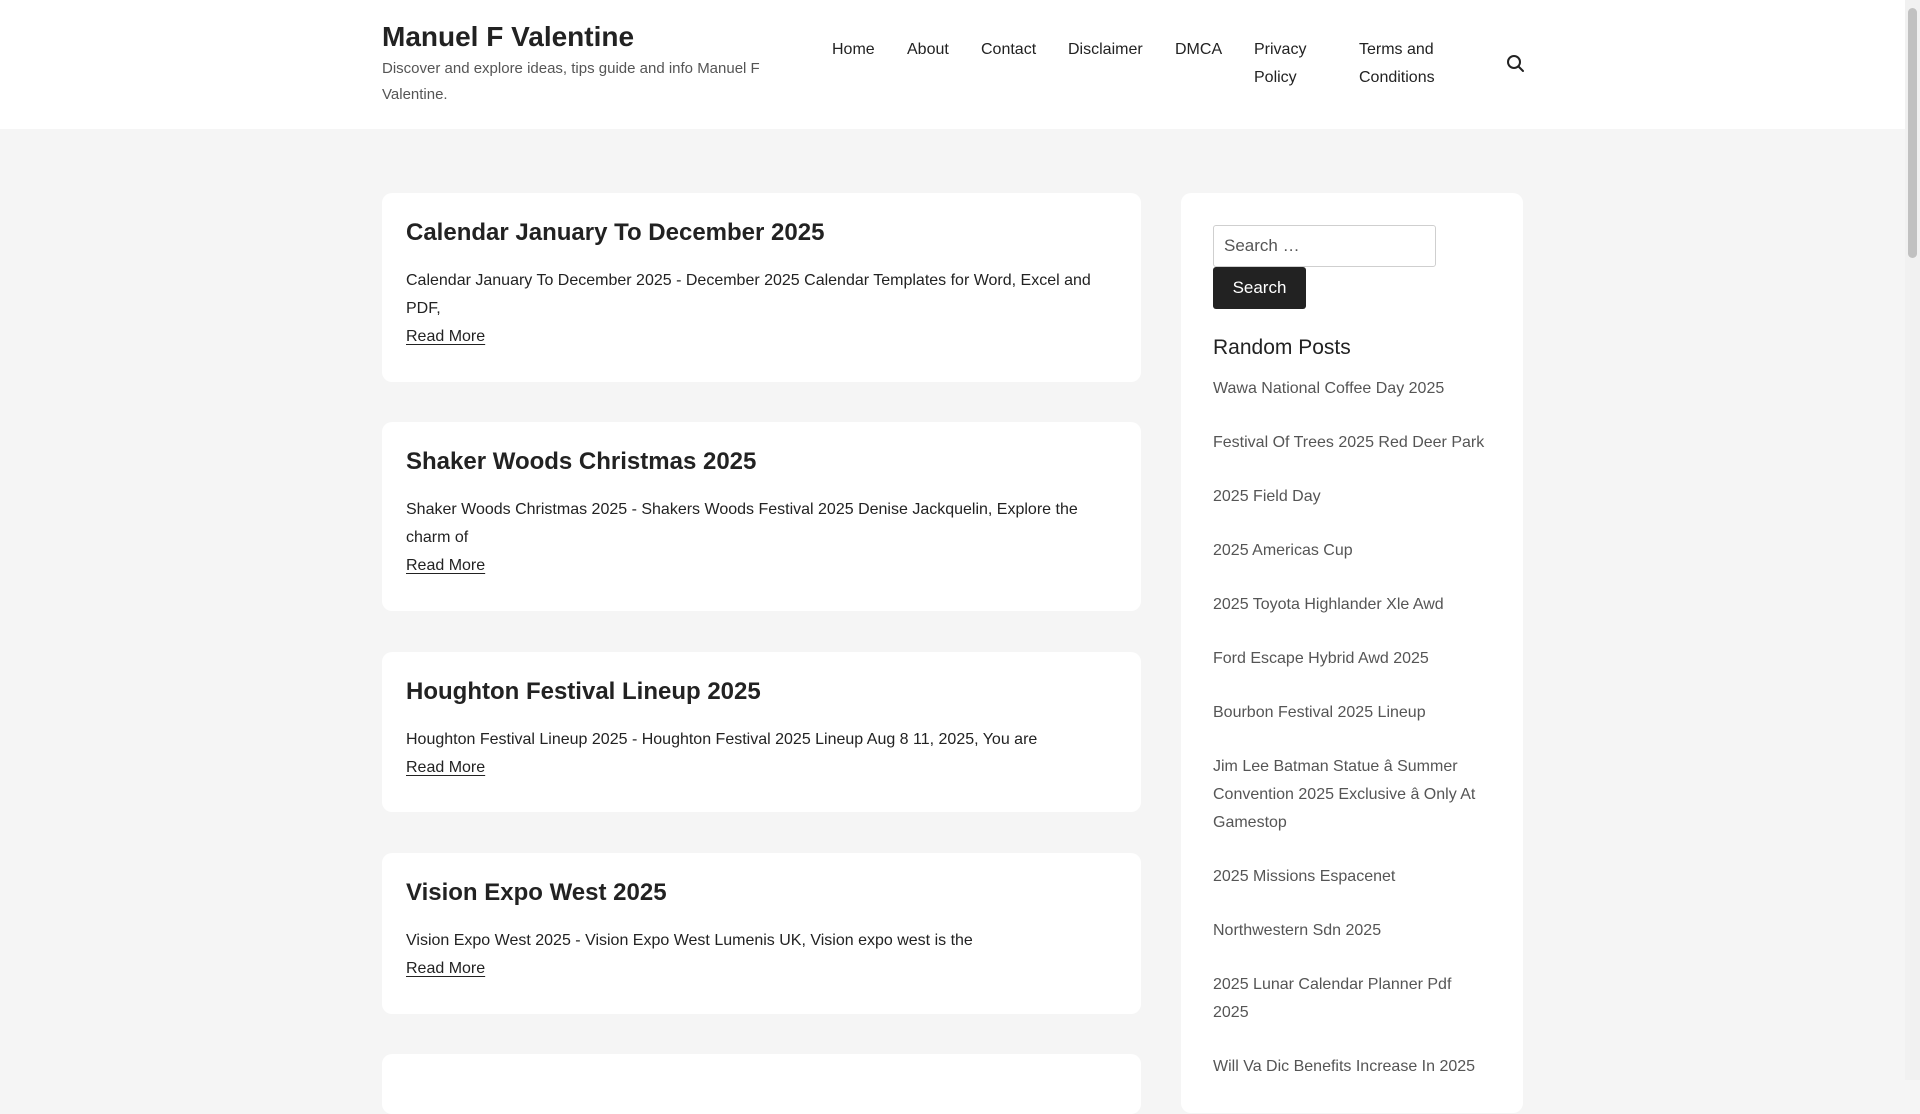  Describe the element at coordinates (1259, 288) in the screenshot. I see `search-button: Search` at that location.